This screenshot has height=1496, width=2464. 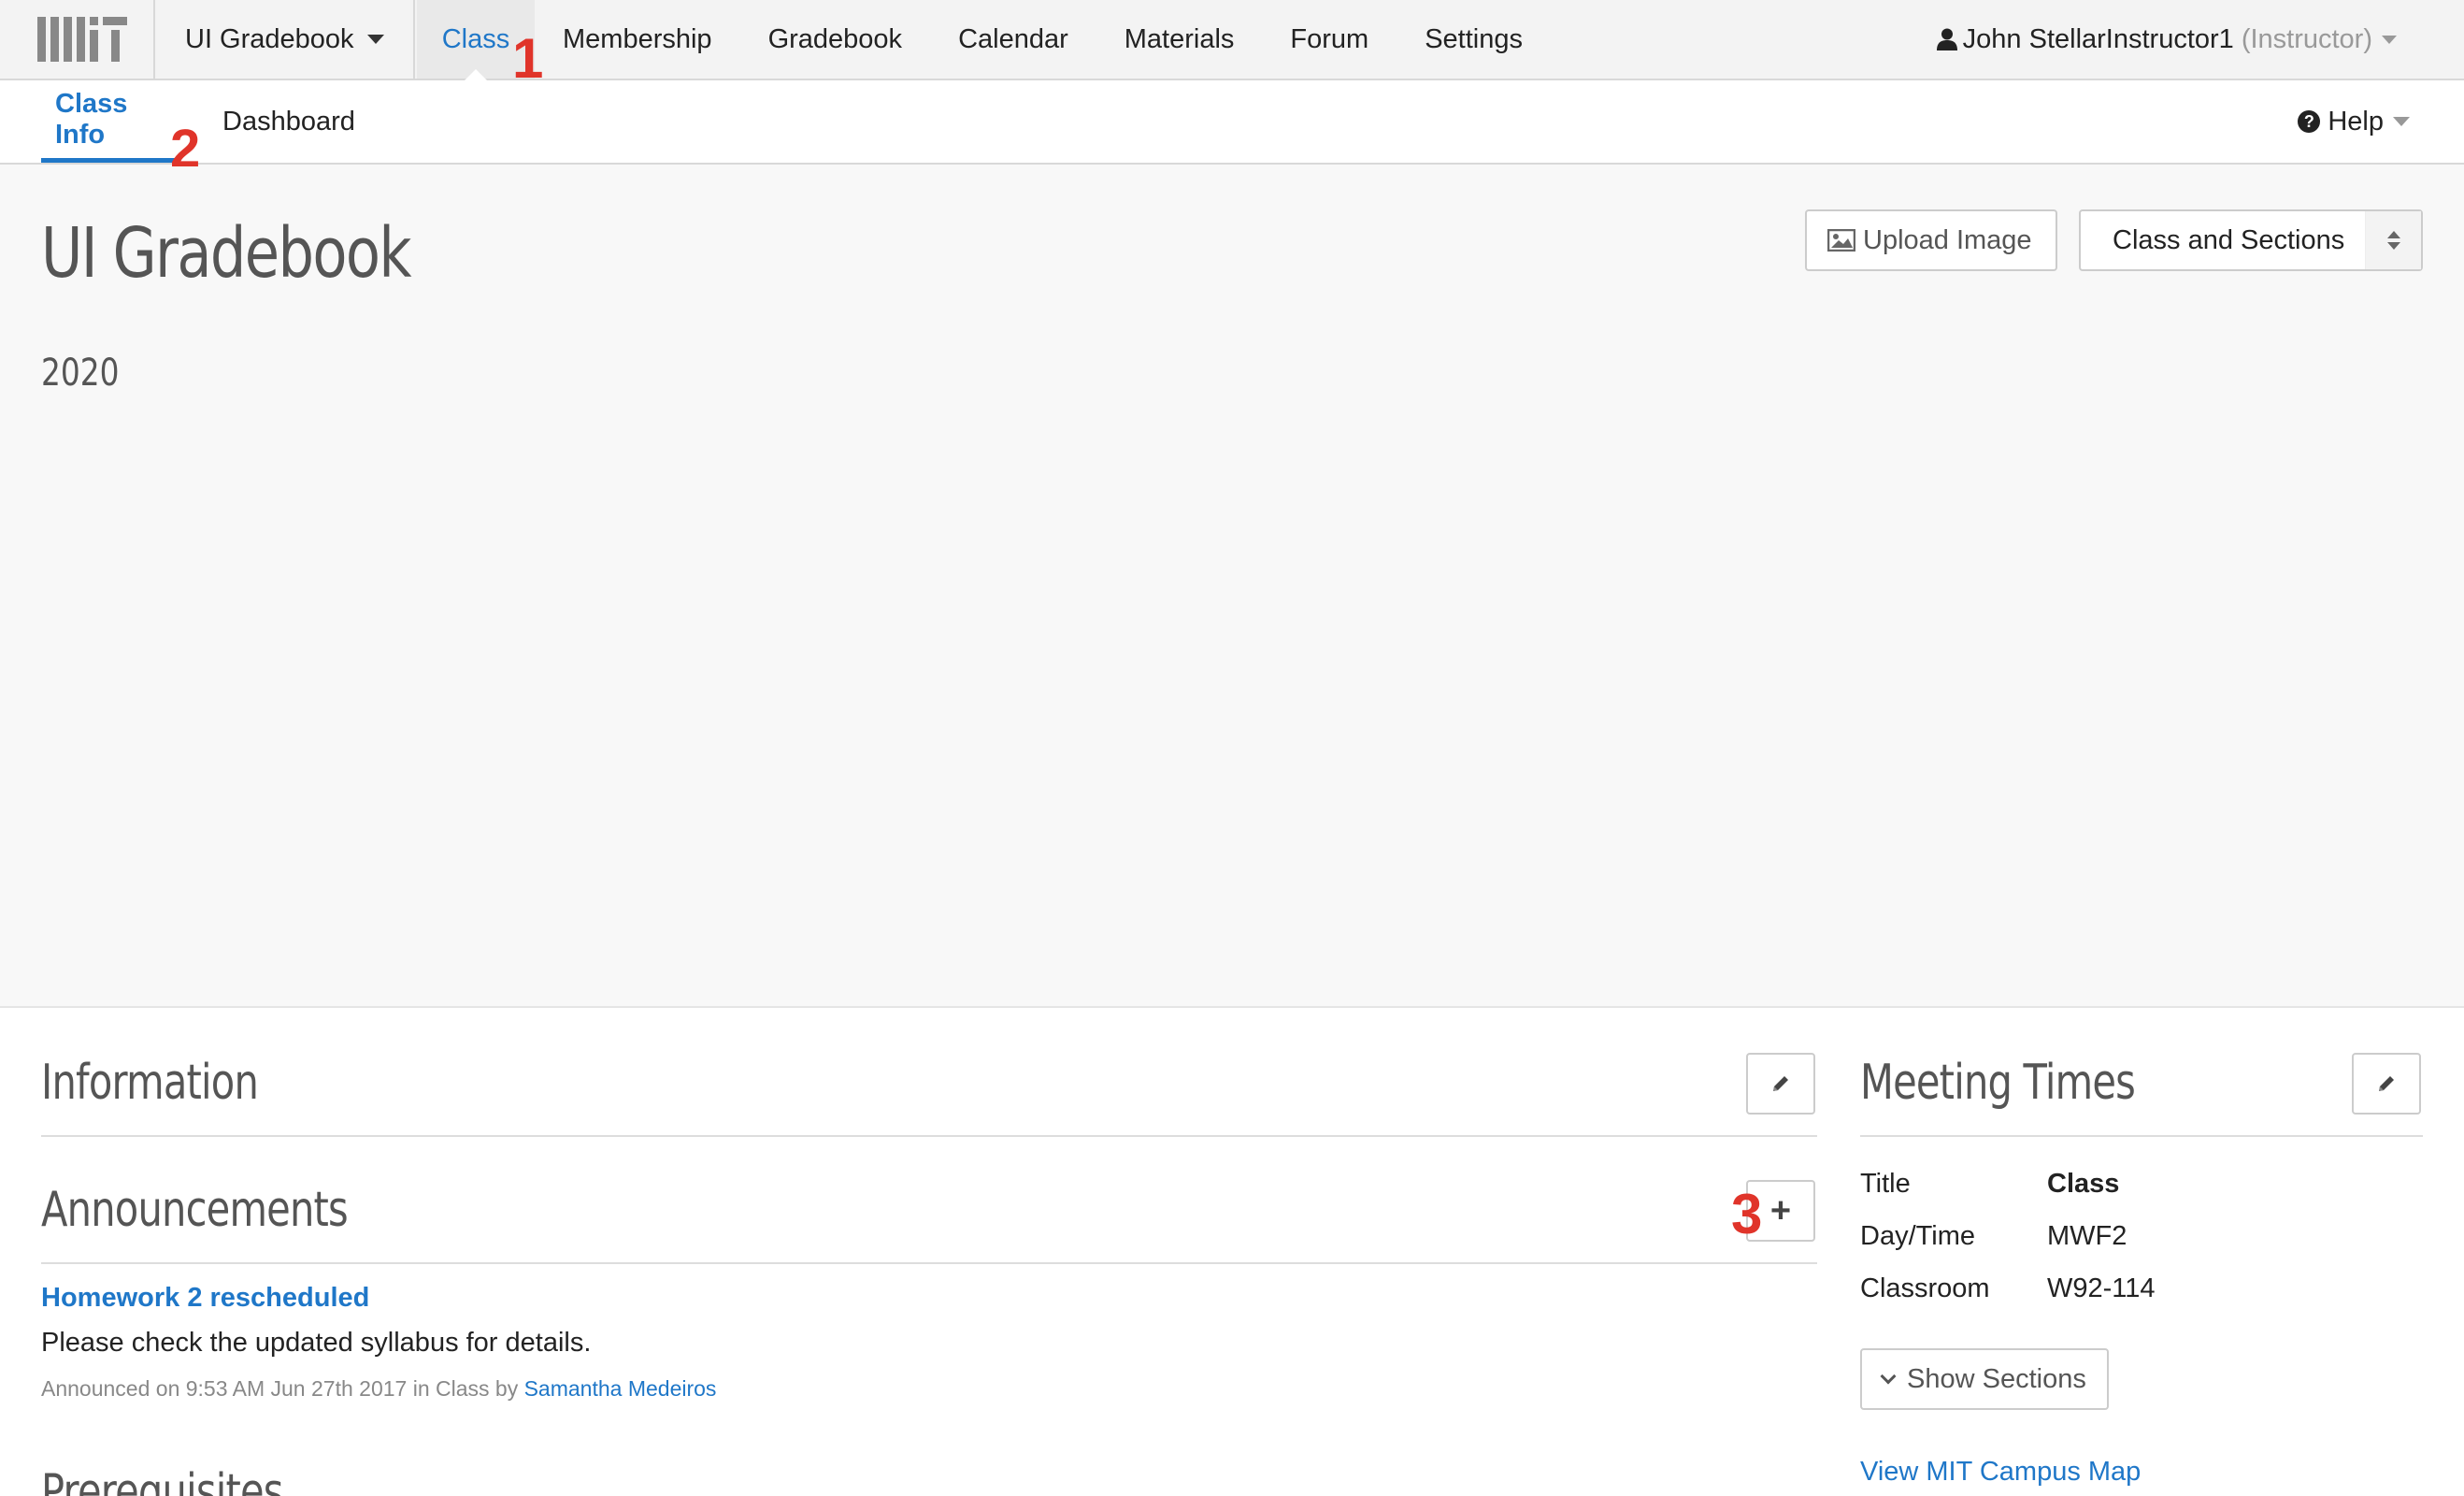 I want to click on meeting-daytime-label: Day/Time, so click(x=1917, y=1236).